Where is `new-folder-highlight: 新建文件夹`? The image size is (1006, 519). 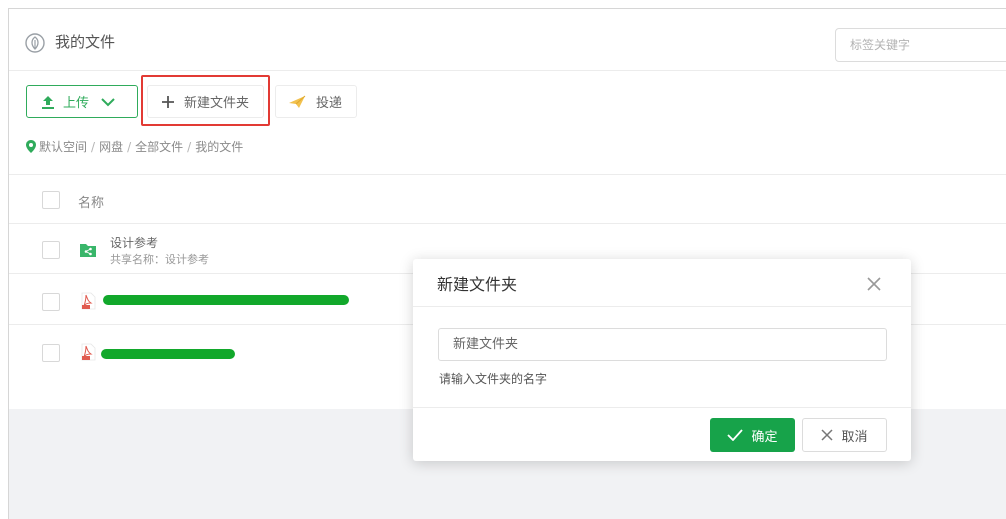
new-folder-highlight: 新建文件夹 is located at coordinates (205, 100).